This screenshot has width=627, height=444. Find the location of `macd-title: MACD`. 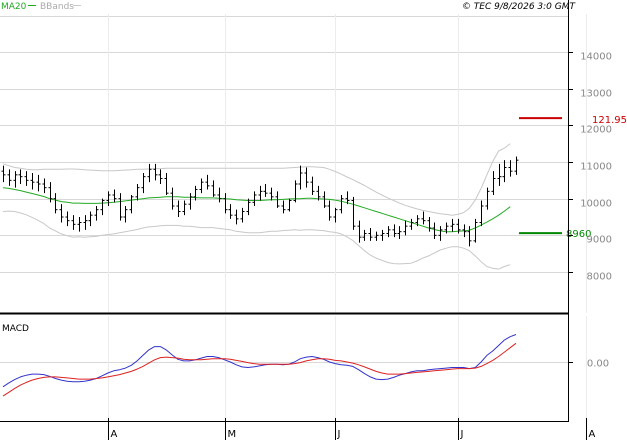

macd-title: MACD is located at coordinates (15, 329).